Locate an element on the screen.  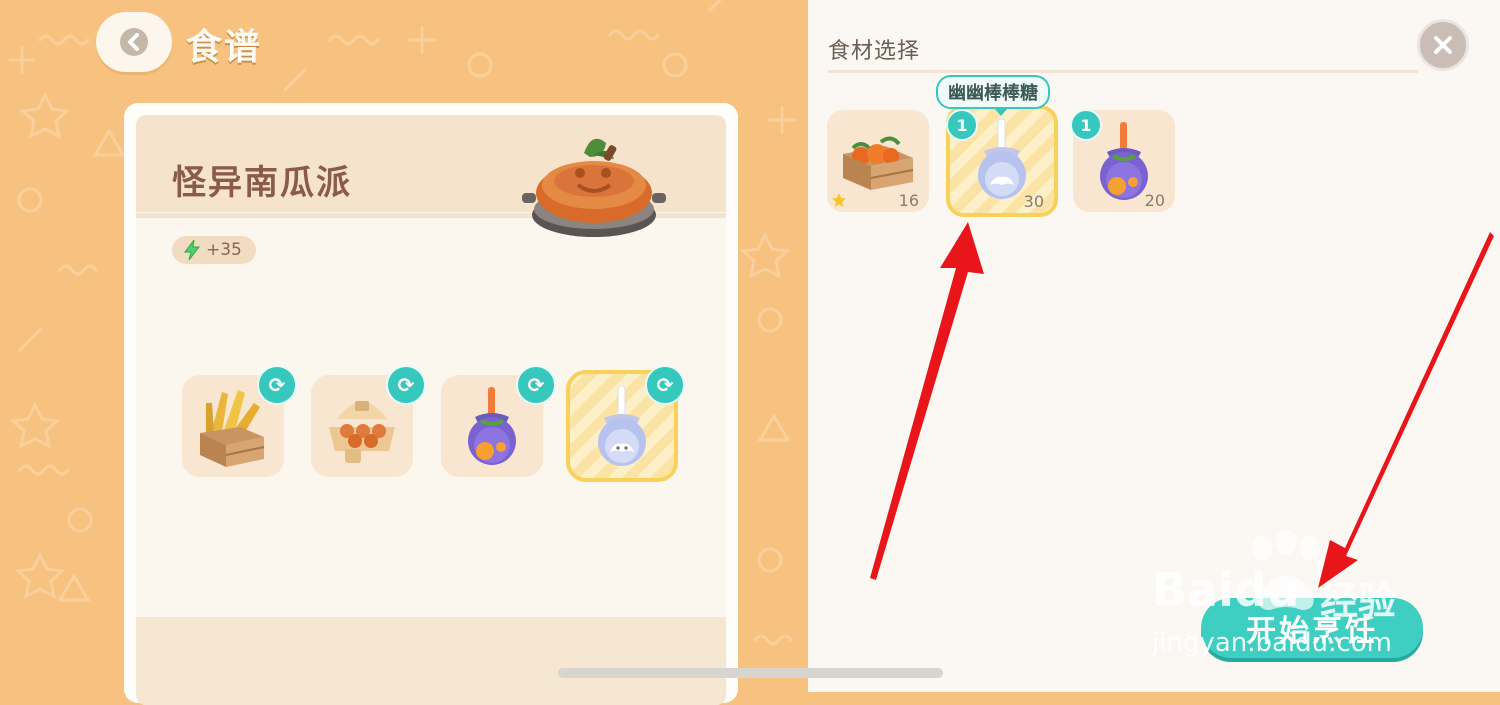
star-icon is located at coordinates (839, 200).